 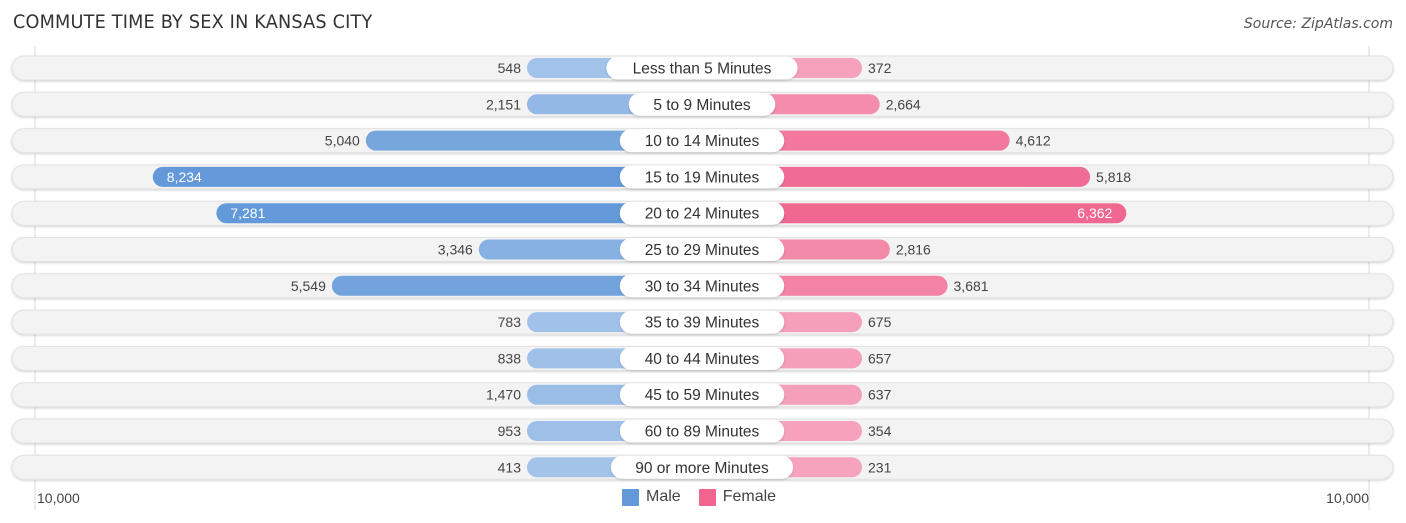 What do you see at coordinates (702, 214) in the screenshot?
I see `category-label: 20 to 24 Minutes` at bounding box center [702, 214].